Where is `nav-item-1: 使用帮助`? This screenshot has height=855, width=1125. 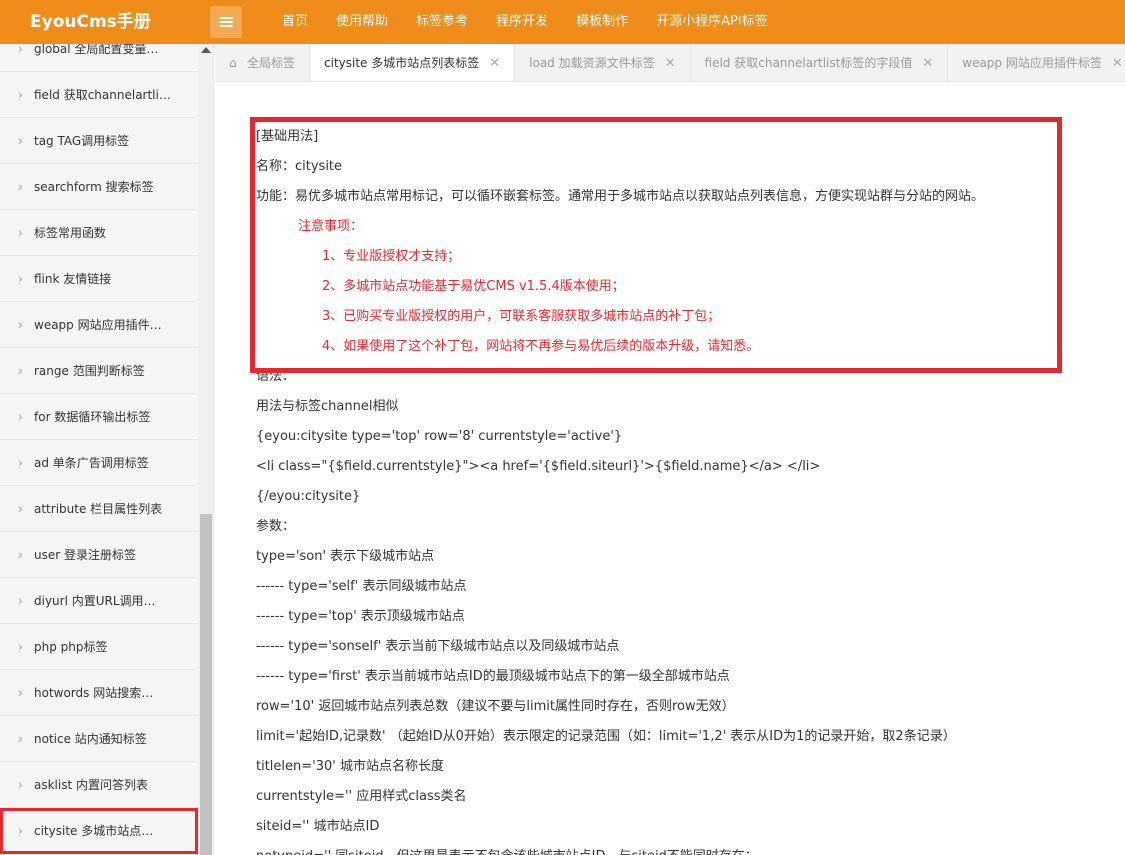 nav-item-1: 使用帮助 is located at coordinates (362, 22).